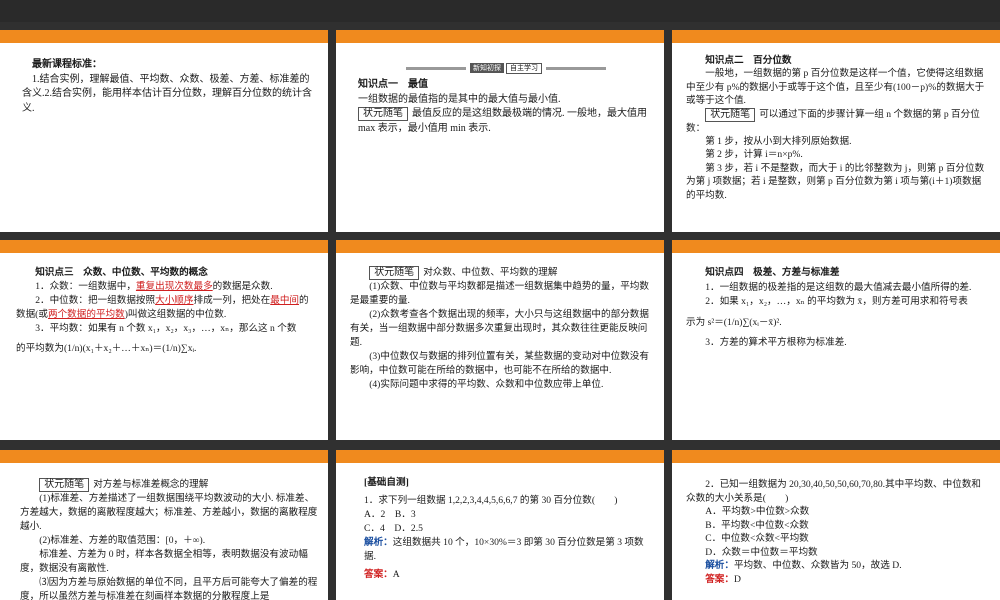 The width and height of the screenshot is (1000, 600). I want to click on analysis-text: 平均数、中位数、众数皆为 50，故选 D., so click(817, 565).